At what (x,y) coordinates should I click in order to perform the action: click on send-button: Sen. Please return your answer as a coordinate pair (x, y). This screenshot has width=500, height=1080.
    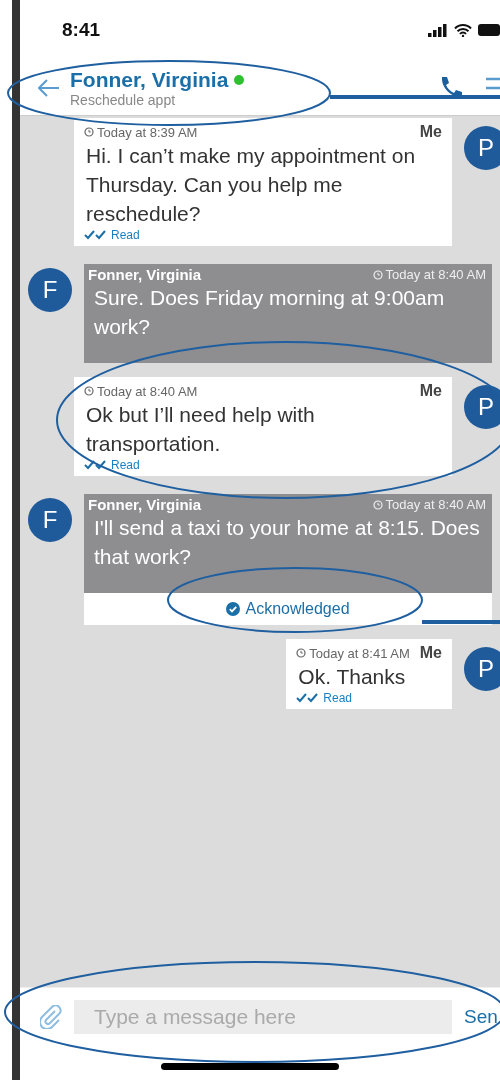
    Looking at the image, I should click on (481, 1016).